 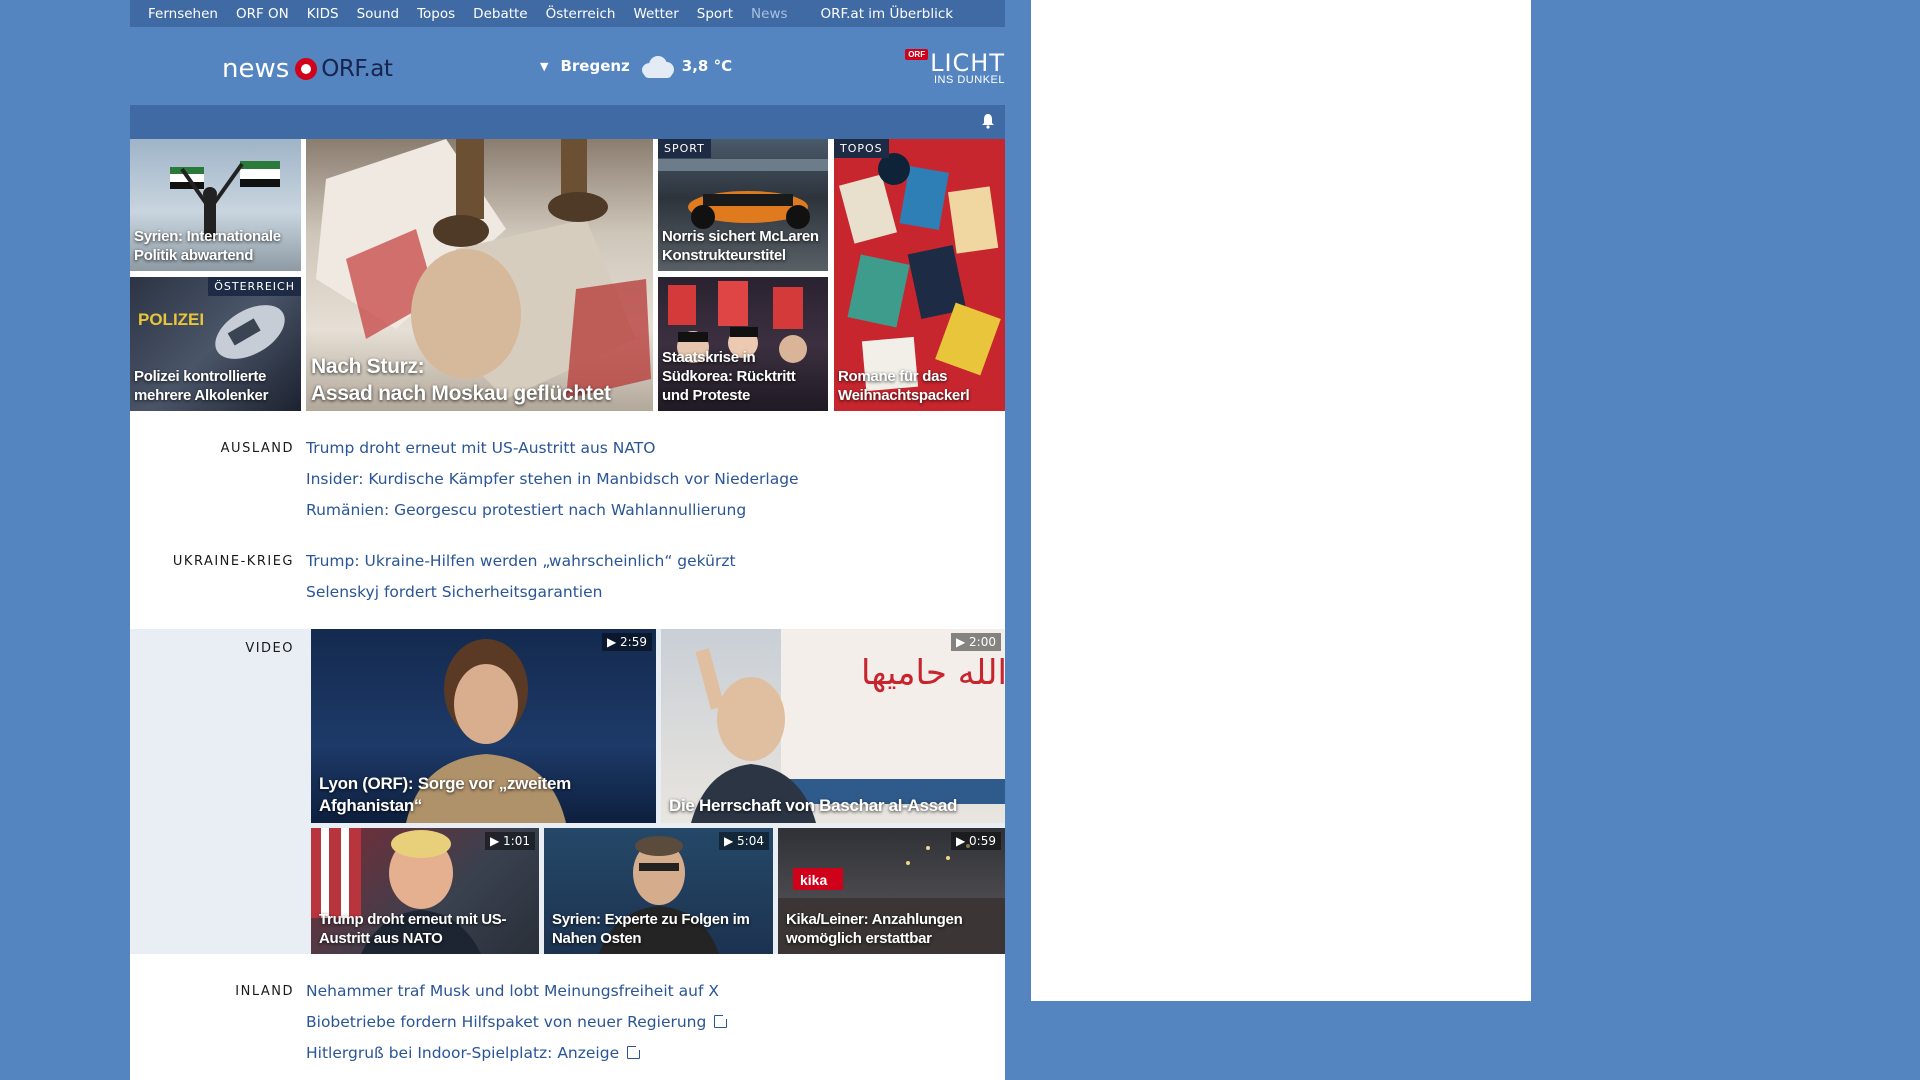 What do you see at coordinates (813, 880) in the screenshot?
I see `kika-sign-text: kika` at bounding box center [813, 880].